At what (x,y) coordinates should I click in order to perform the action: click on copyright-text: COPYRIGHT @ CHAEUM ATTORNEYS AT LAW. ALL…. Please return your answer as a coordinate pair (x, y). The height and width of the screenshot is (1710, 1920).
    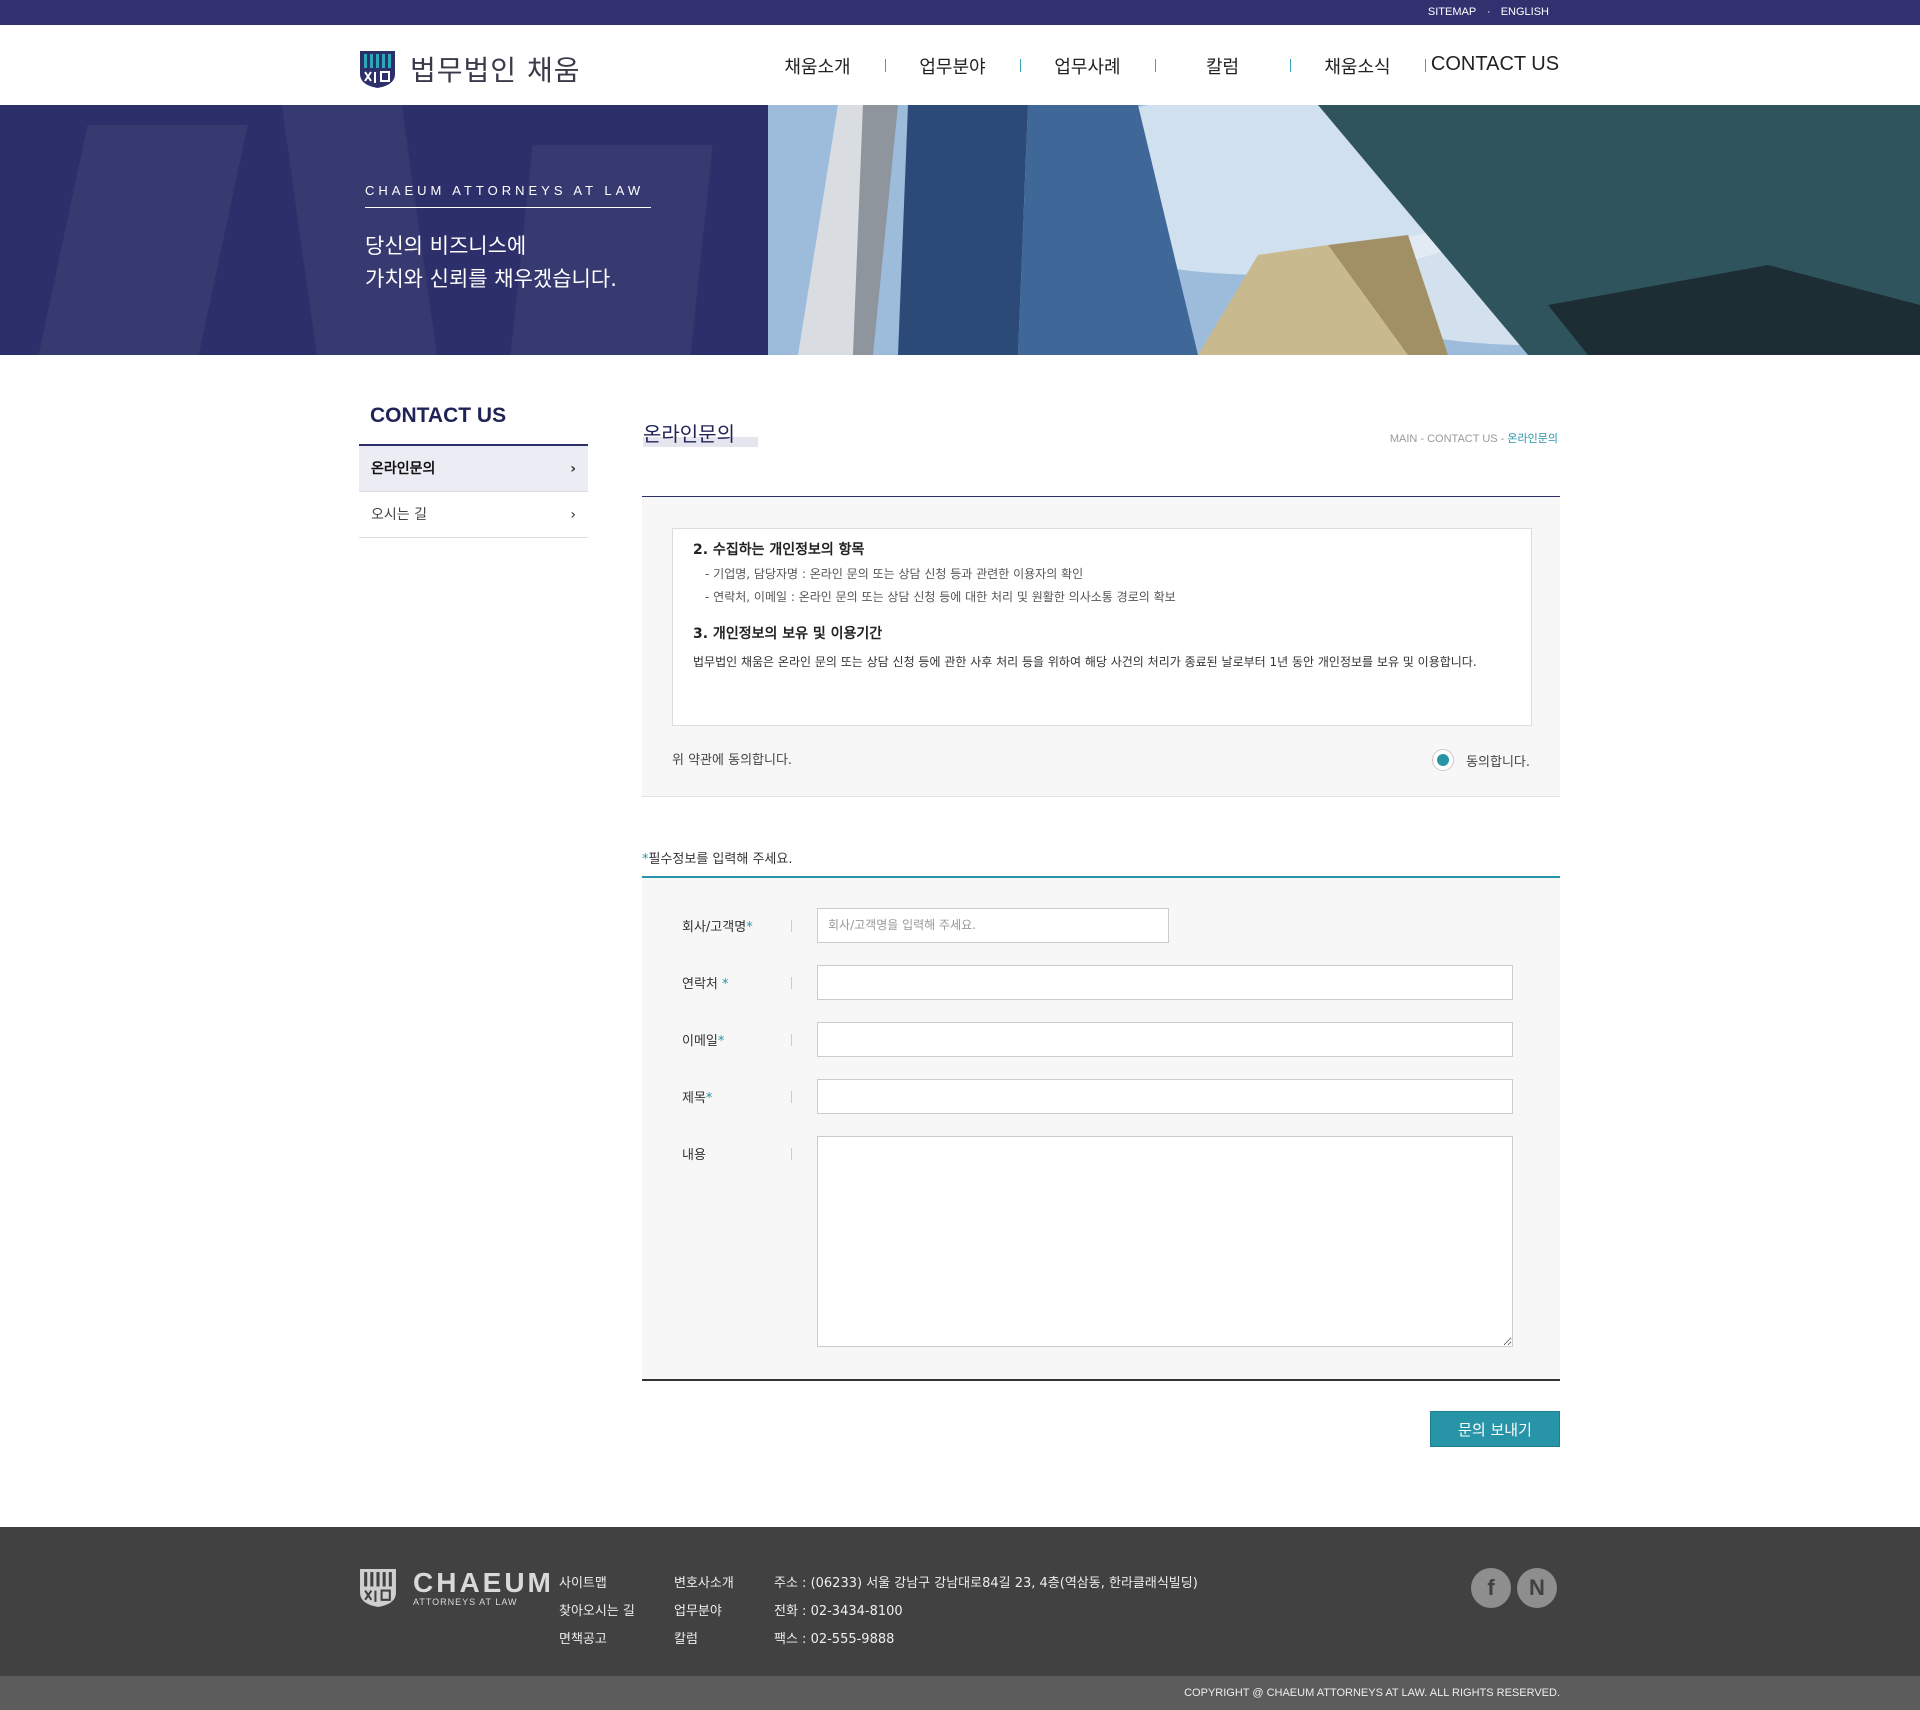
    Looking at the image, I should click on (1372, 1693).